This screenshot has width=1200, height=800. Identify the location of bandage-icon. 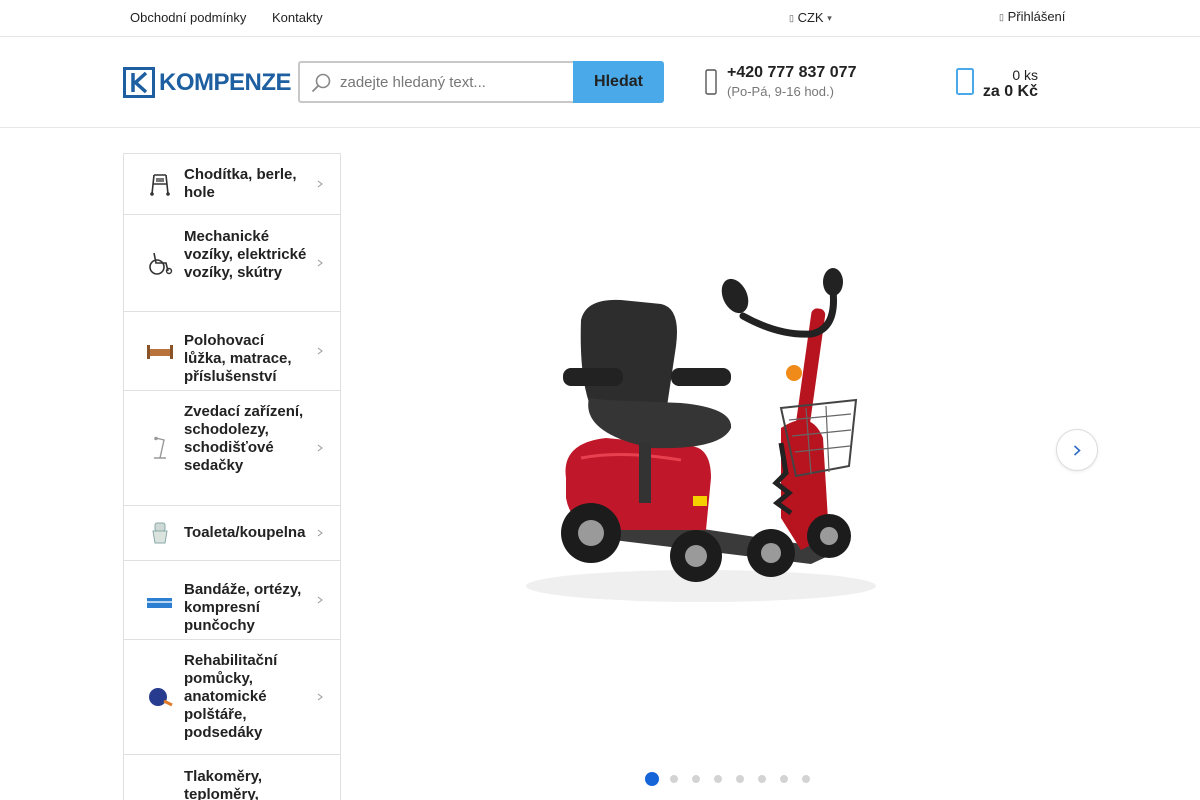
(159, 603).